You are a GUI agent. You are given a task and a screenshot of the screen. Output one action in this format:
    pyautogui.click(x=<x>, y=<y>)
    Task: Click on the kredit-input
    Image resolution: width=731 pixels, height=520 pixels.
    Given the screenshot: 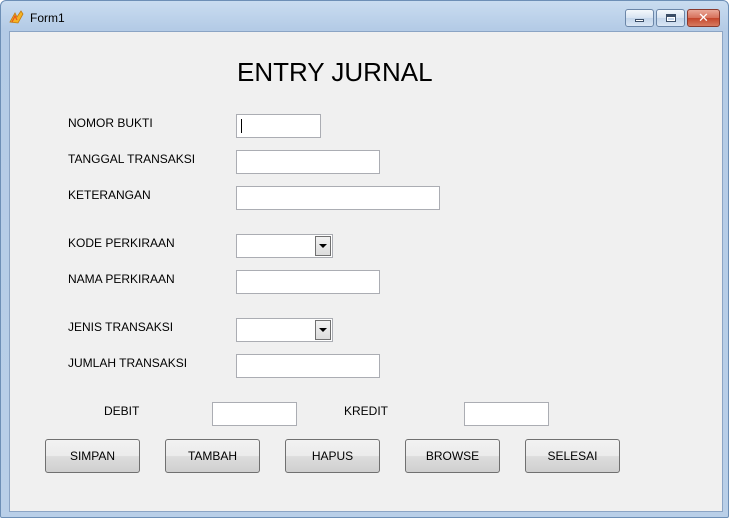 What is the action you would take?
    pyautogui.click(x=506, y=414)
    